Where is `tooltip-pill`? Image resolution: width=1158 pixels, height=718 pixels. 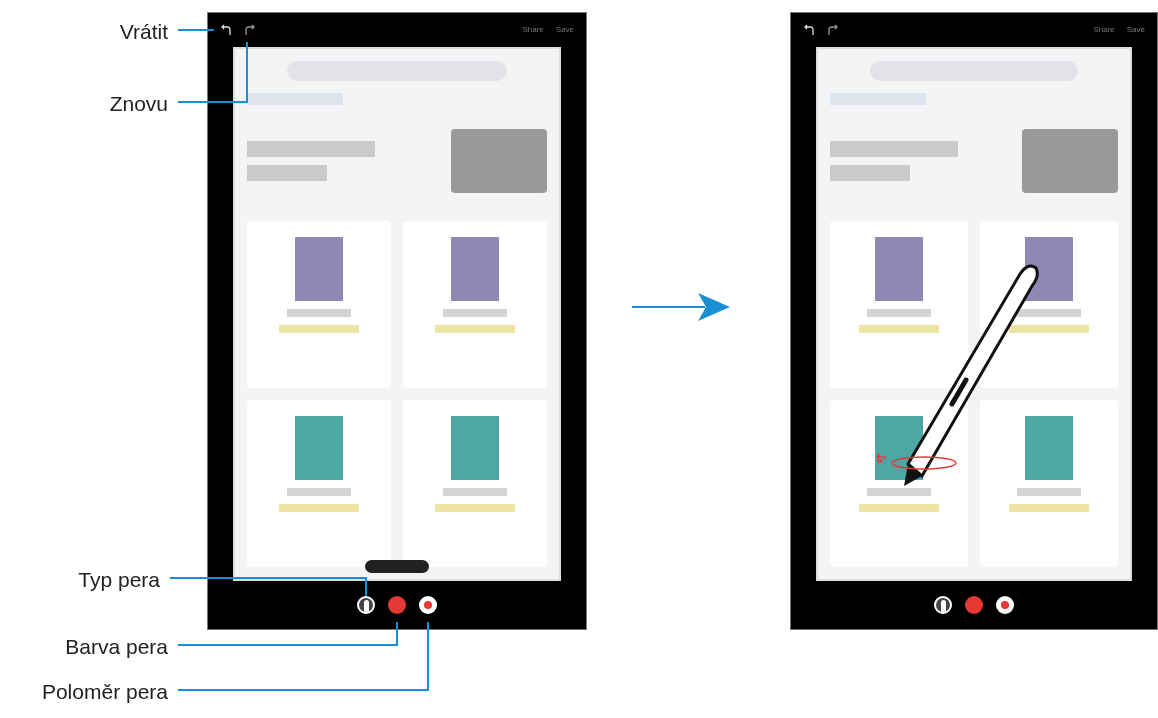
tooltip-pill is located at coordinates (397, 566).